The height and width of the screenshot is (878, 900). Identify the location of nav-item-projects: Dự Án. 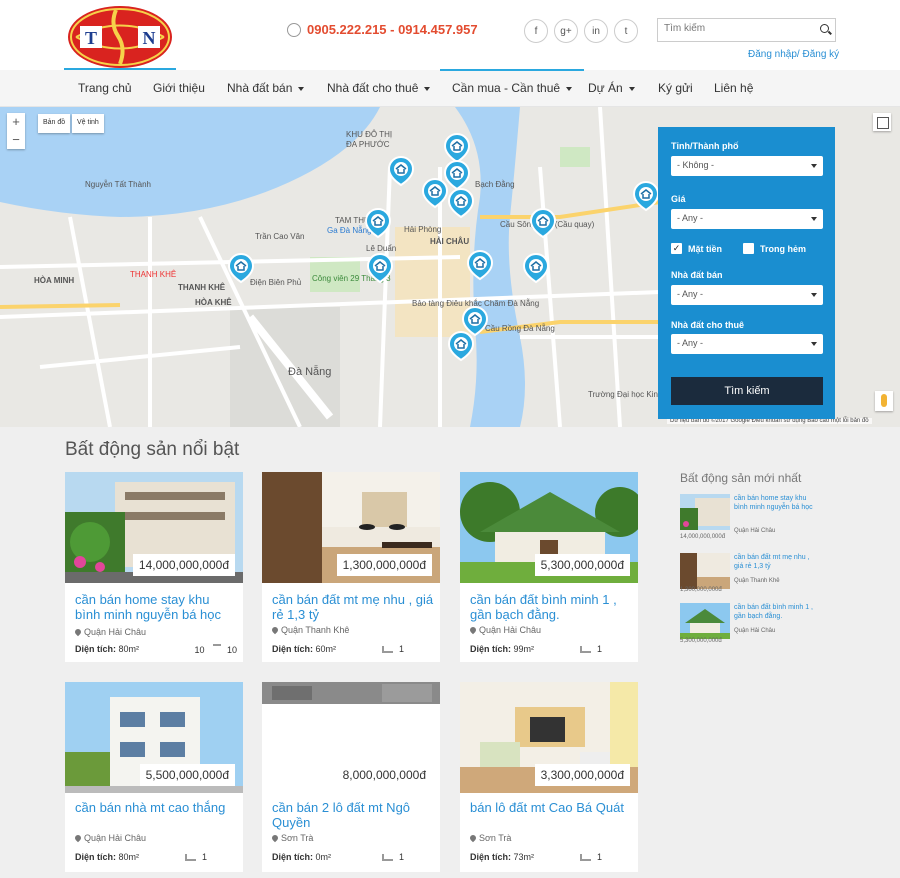
(611, 88).